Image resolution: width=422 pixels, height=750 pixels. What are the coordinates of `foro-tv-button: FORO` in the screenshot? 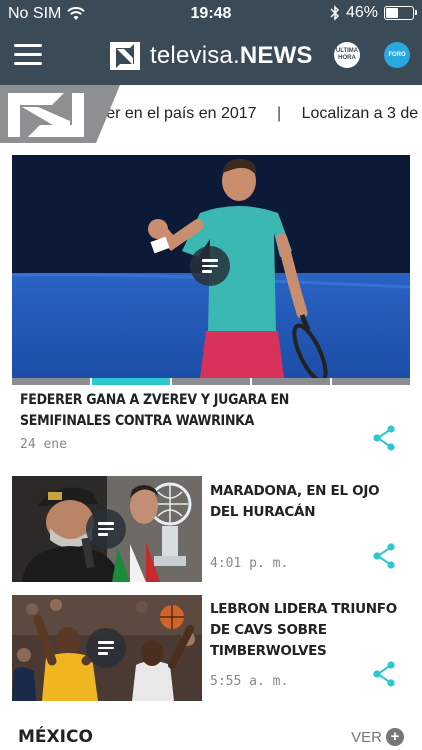 It's located at (397, 55).